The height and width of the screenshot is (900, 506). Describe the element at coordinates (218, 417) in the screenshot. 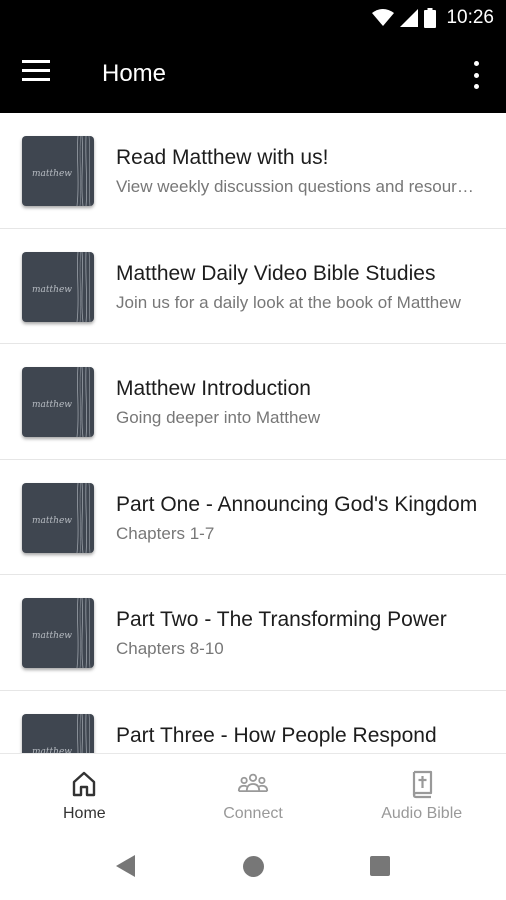

I see `item-subtitle: Going deeper into Matthew` at that location.